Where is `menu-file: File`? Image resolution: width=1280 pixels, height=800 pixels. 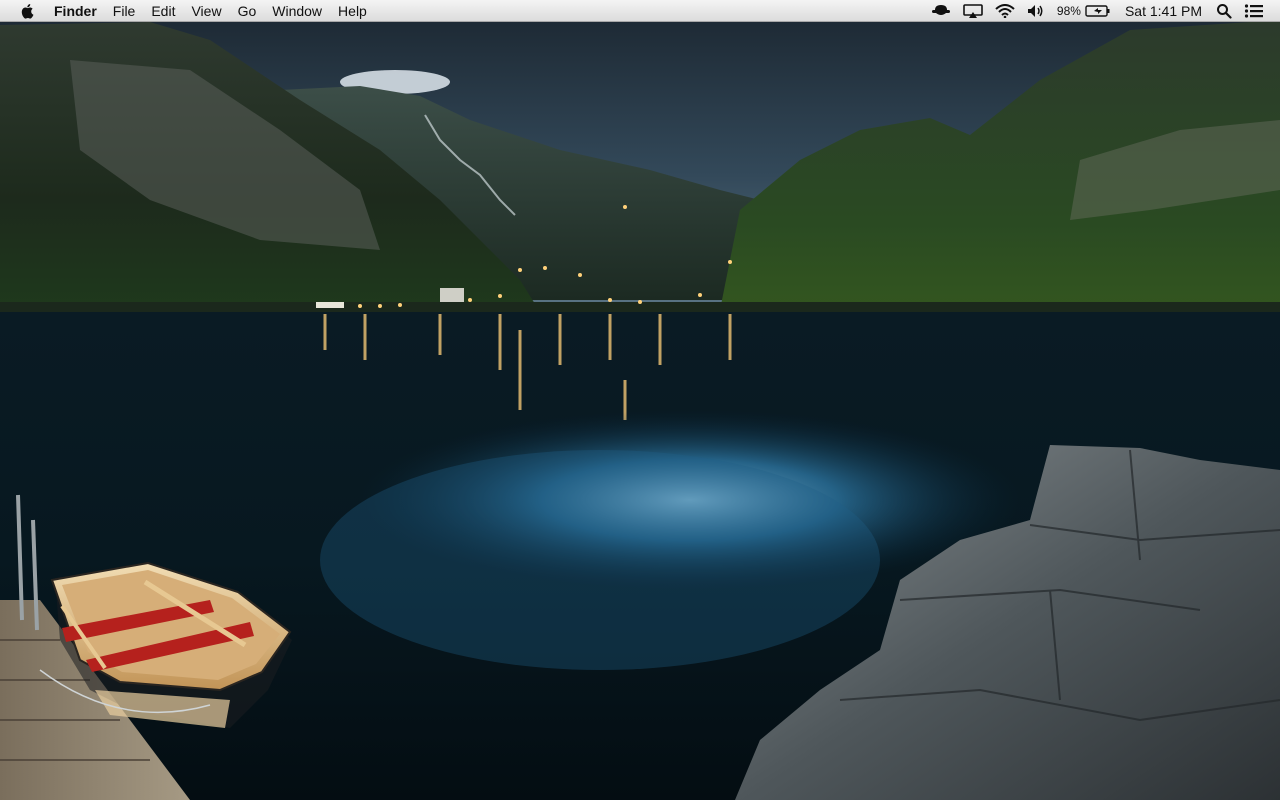
menu-file: File is located at coordinates (124, 11).